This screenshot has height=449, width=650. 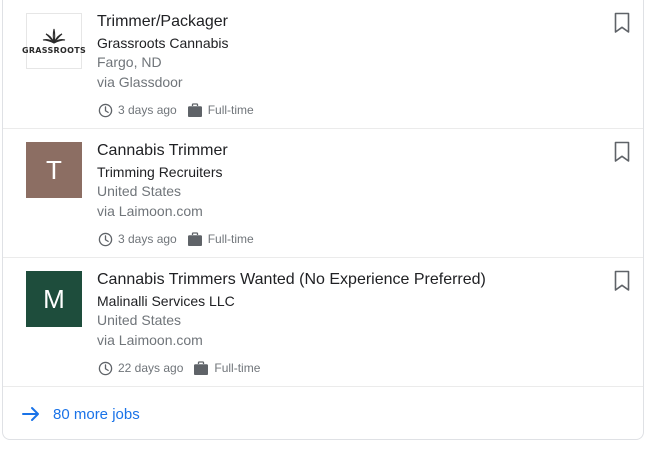 What do you see at coordinates (129, 62) in the screenshot?
I see `job-location: Fargo, ND` at bounding box center [129, 62].